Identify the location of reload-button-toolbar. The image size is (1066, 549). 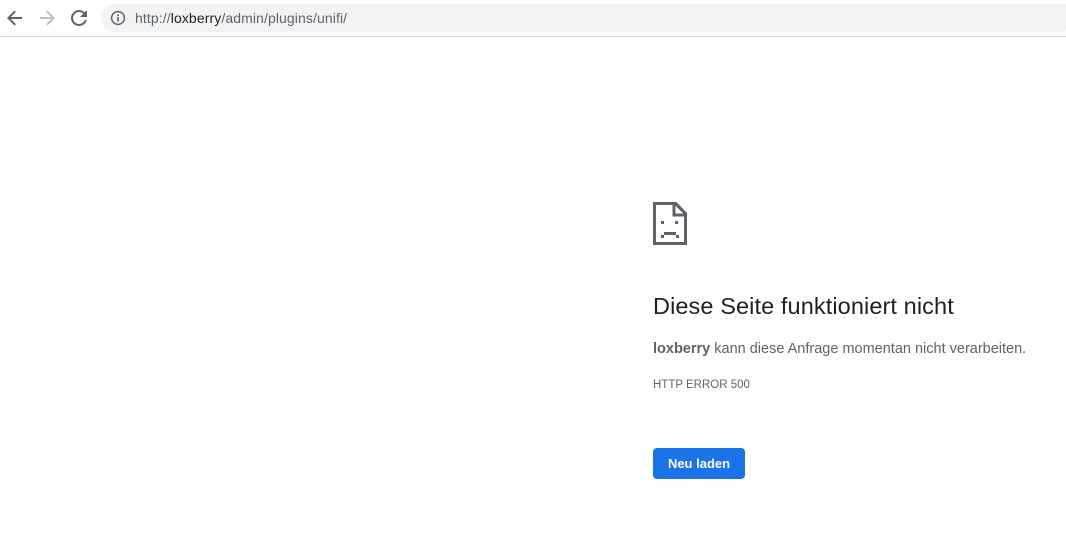
(79, 18).